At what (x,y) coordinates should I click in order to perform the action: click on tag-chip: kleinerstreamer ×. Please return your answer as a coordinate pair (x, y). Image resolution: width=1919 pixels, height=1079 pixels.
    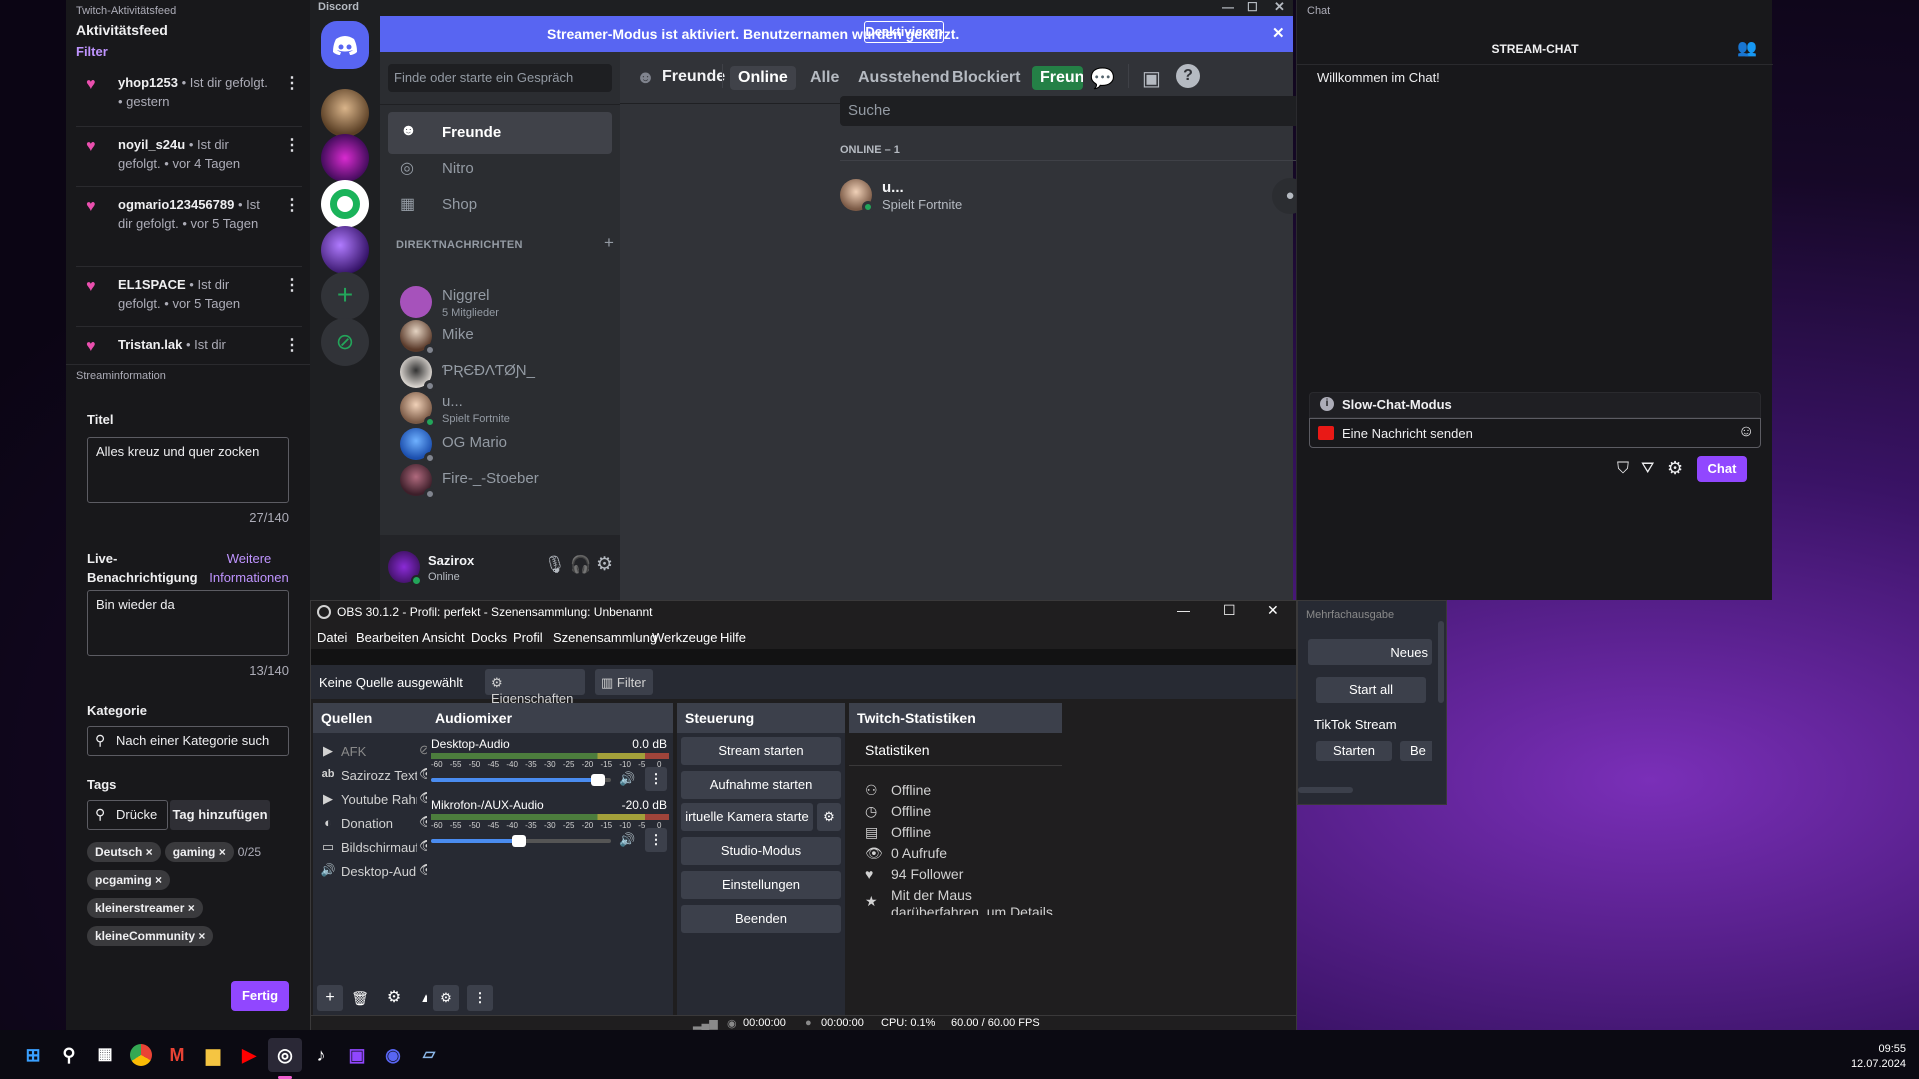
    Looking at the image, I should click on (145, 908).